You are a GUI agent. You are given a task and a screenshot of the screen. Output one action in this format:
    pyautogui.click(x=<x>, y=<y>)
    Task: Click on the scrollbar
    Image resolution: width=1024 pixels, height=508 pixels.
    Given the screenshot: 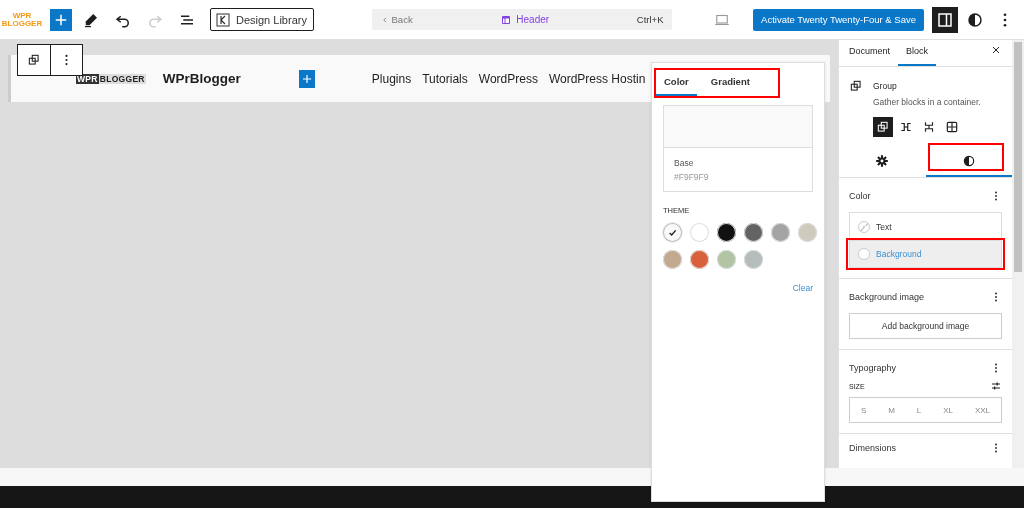 What is the action you would take?
    pyautogui.click(x=1018, y=254)
    